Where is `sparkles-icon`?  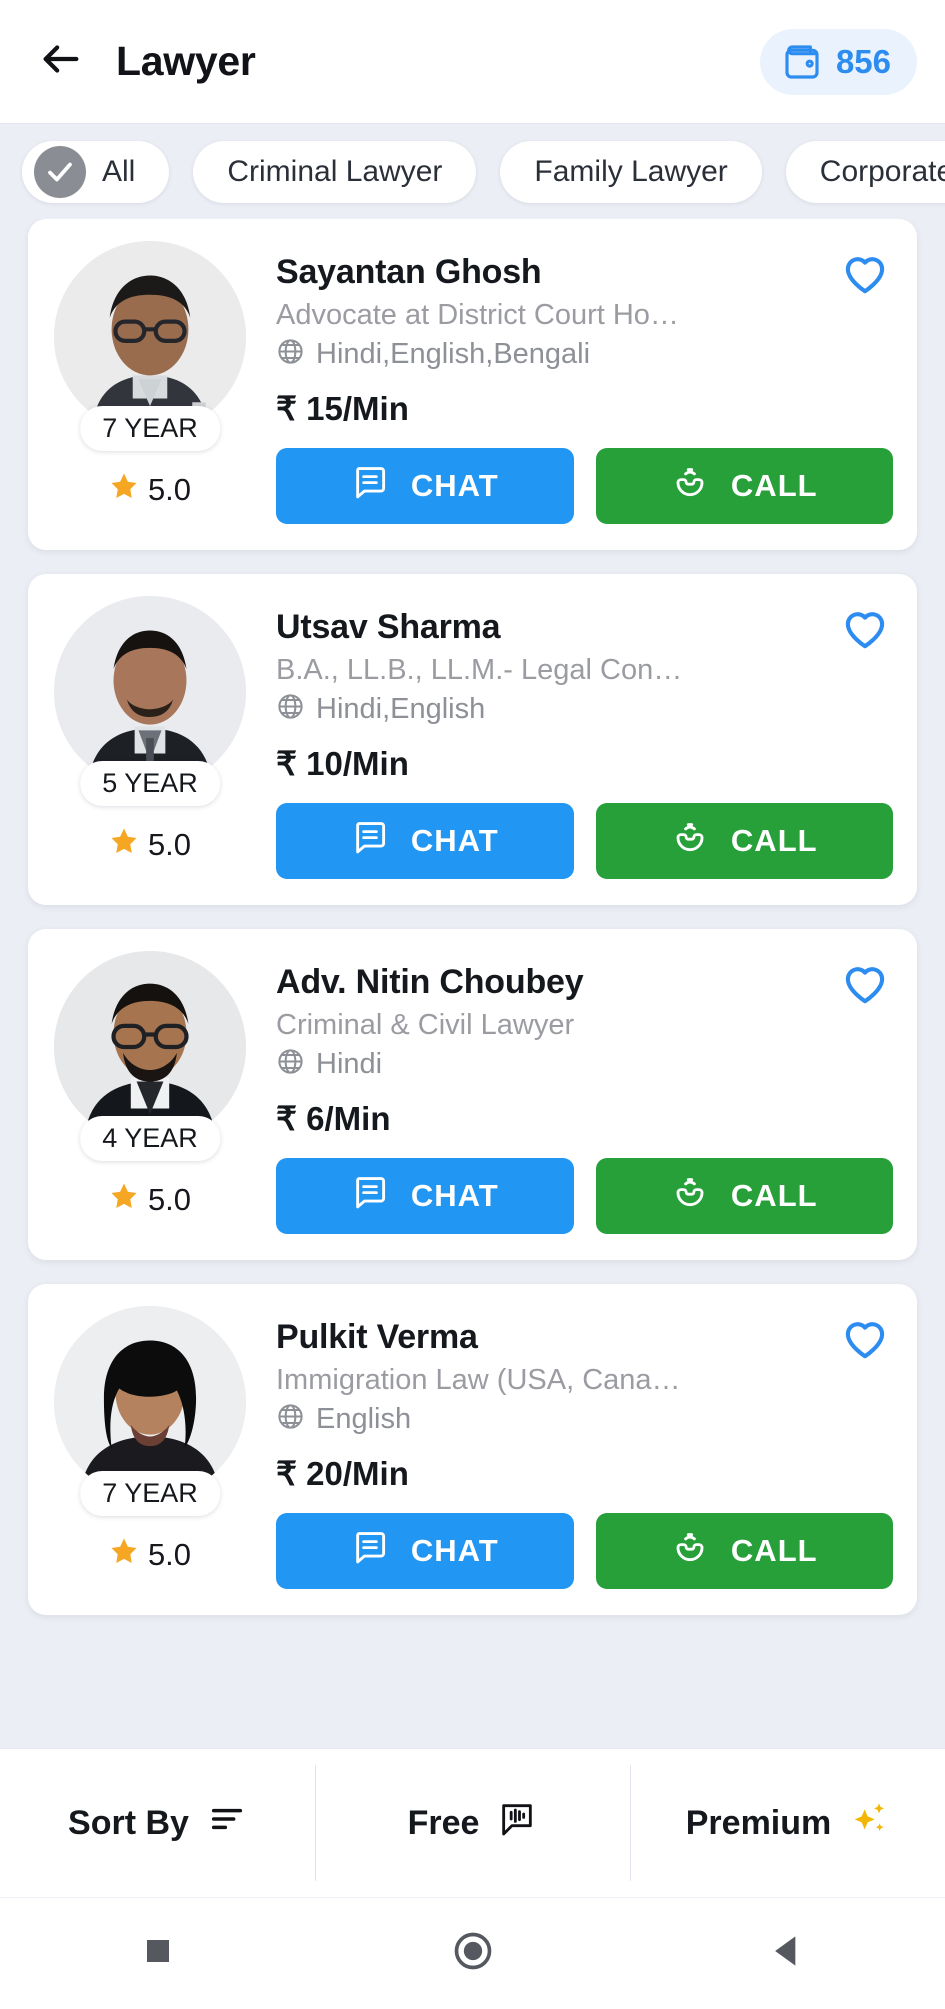
sparkles-icon is located at coordinates (869, 1823).